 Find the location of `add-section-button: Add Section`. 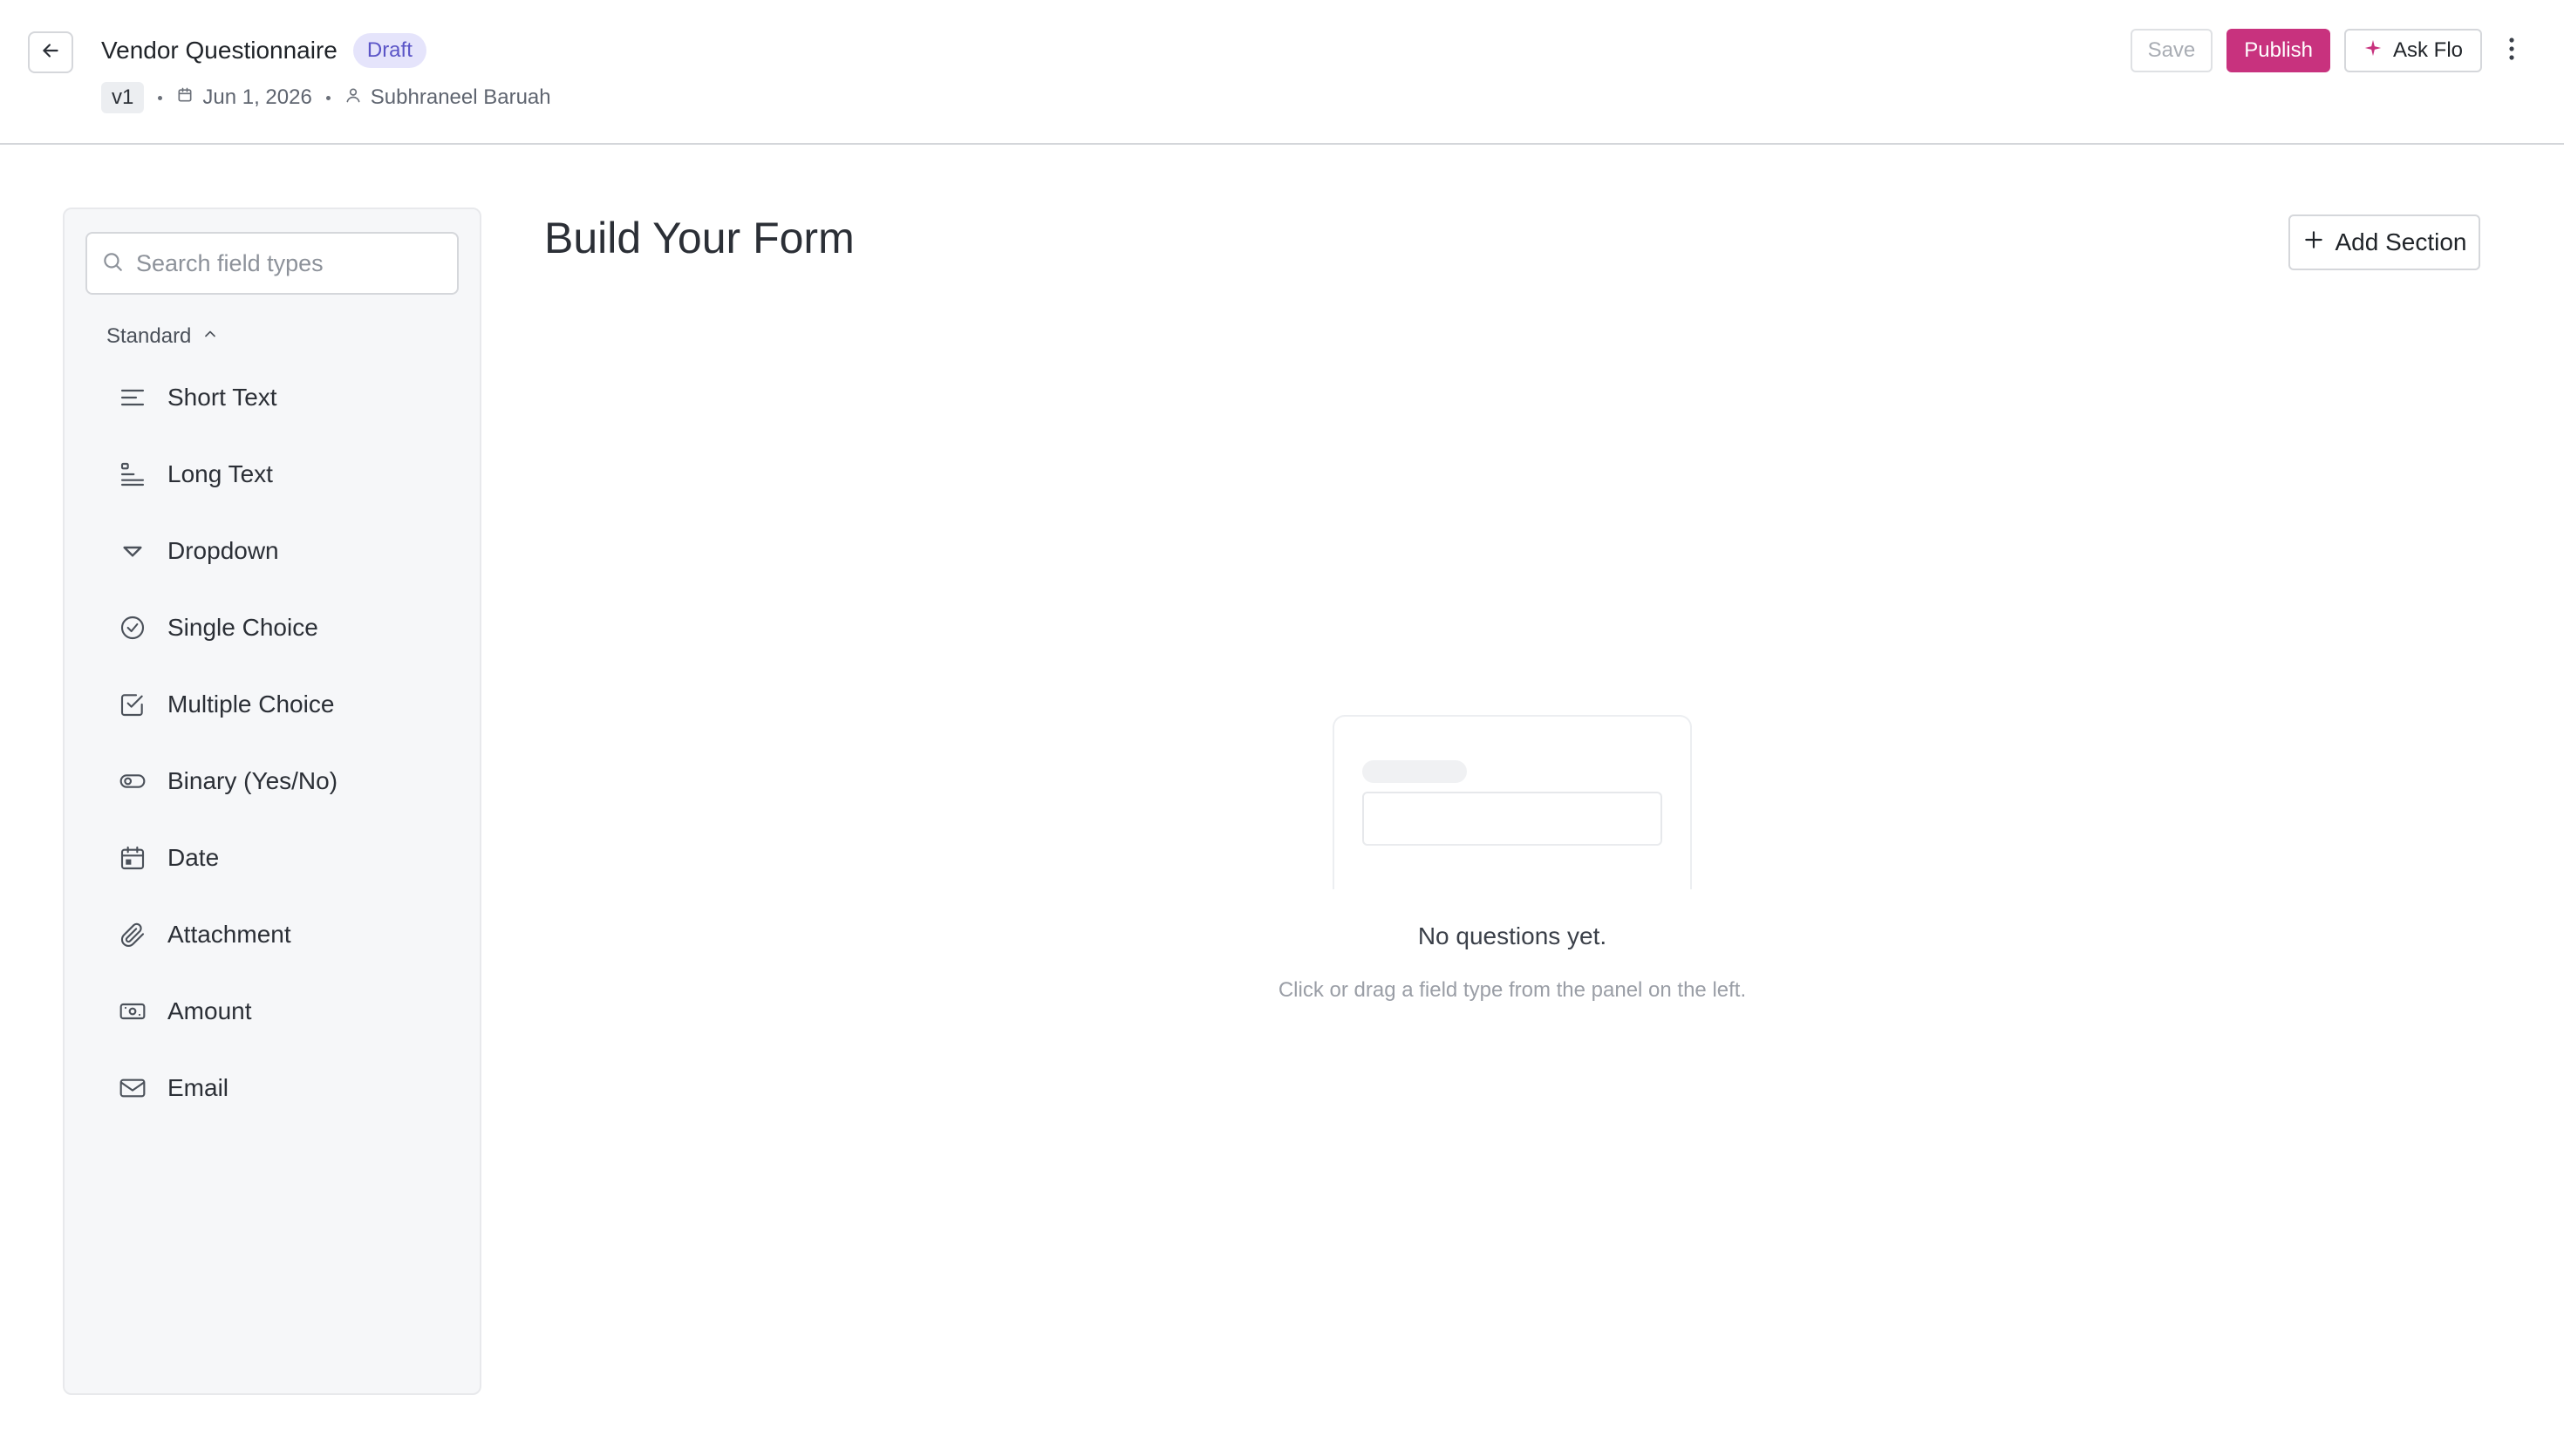

add-section-button: Add Section is located at coordinates (2384, 242).